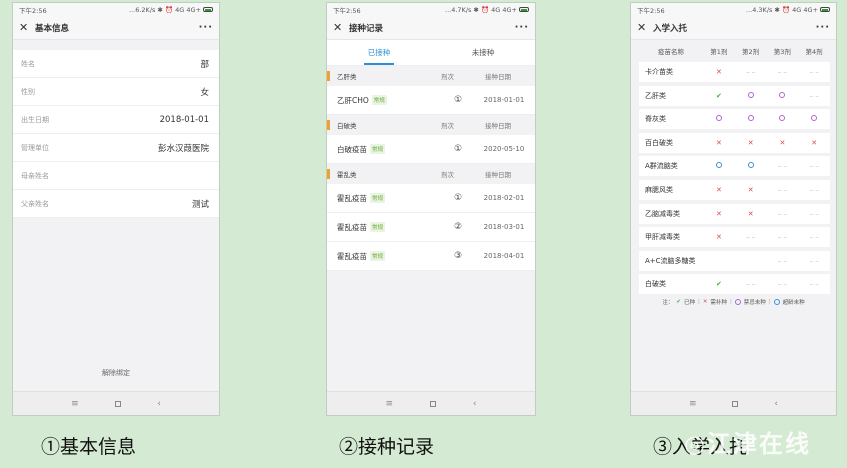  Describe the element at coordinates (431, 9) in the screenshot. I see `status-bar: 下午2:56 ...4.7K/s ✱ ⏰ 4G 4G+` at that location.